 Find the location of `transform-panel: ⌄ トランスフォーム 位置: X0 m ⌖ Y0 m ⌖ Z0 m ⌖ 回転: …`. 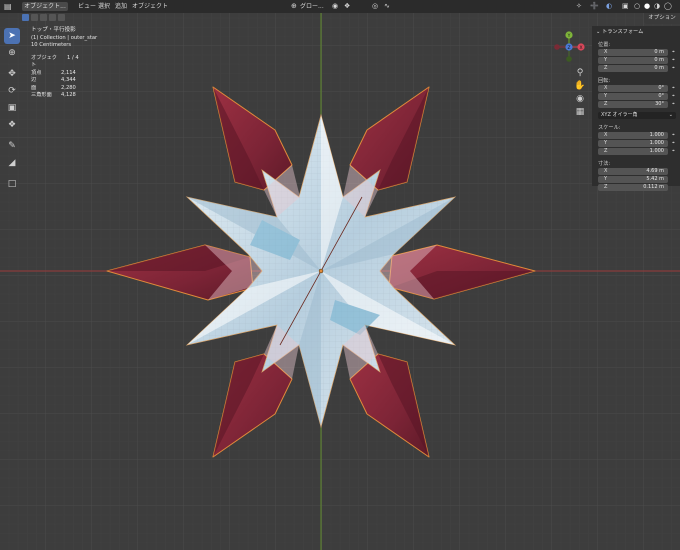

transform-panel: ⌄ トランスフォーム 位置: X0 m ⌖ Y0 m ⌖ Z0 m ⌖ 回転: … is located at coordinates (636, 106).